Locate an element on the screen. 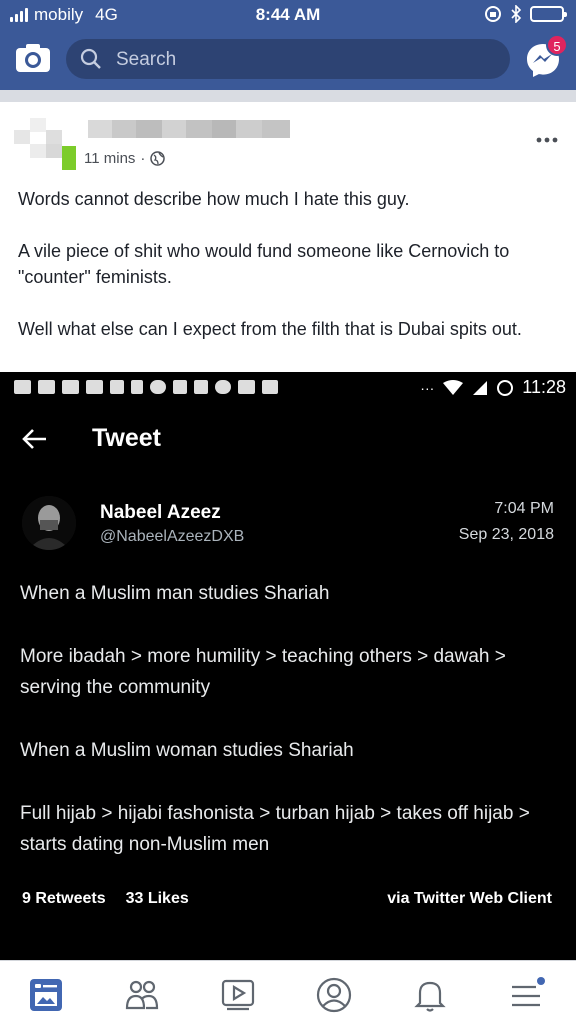  person-avatar-image is located at coordinates (49, 523).